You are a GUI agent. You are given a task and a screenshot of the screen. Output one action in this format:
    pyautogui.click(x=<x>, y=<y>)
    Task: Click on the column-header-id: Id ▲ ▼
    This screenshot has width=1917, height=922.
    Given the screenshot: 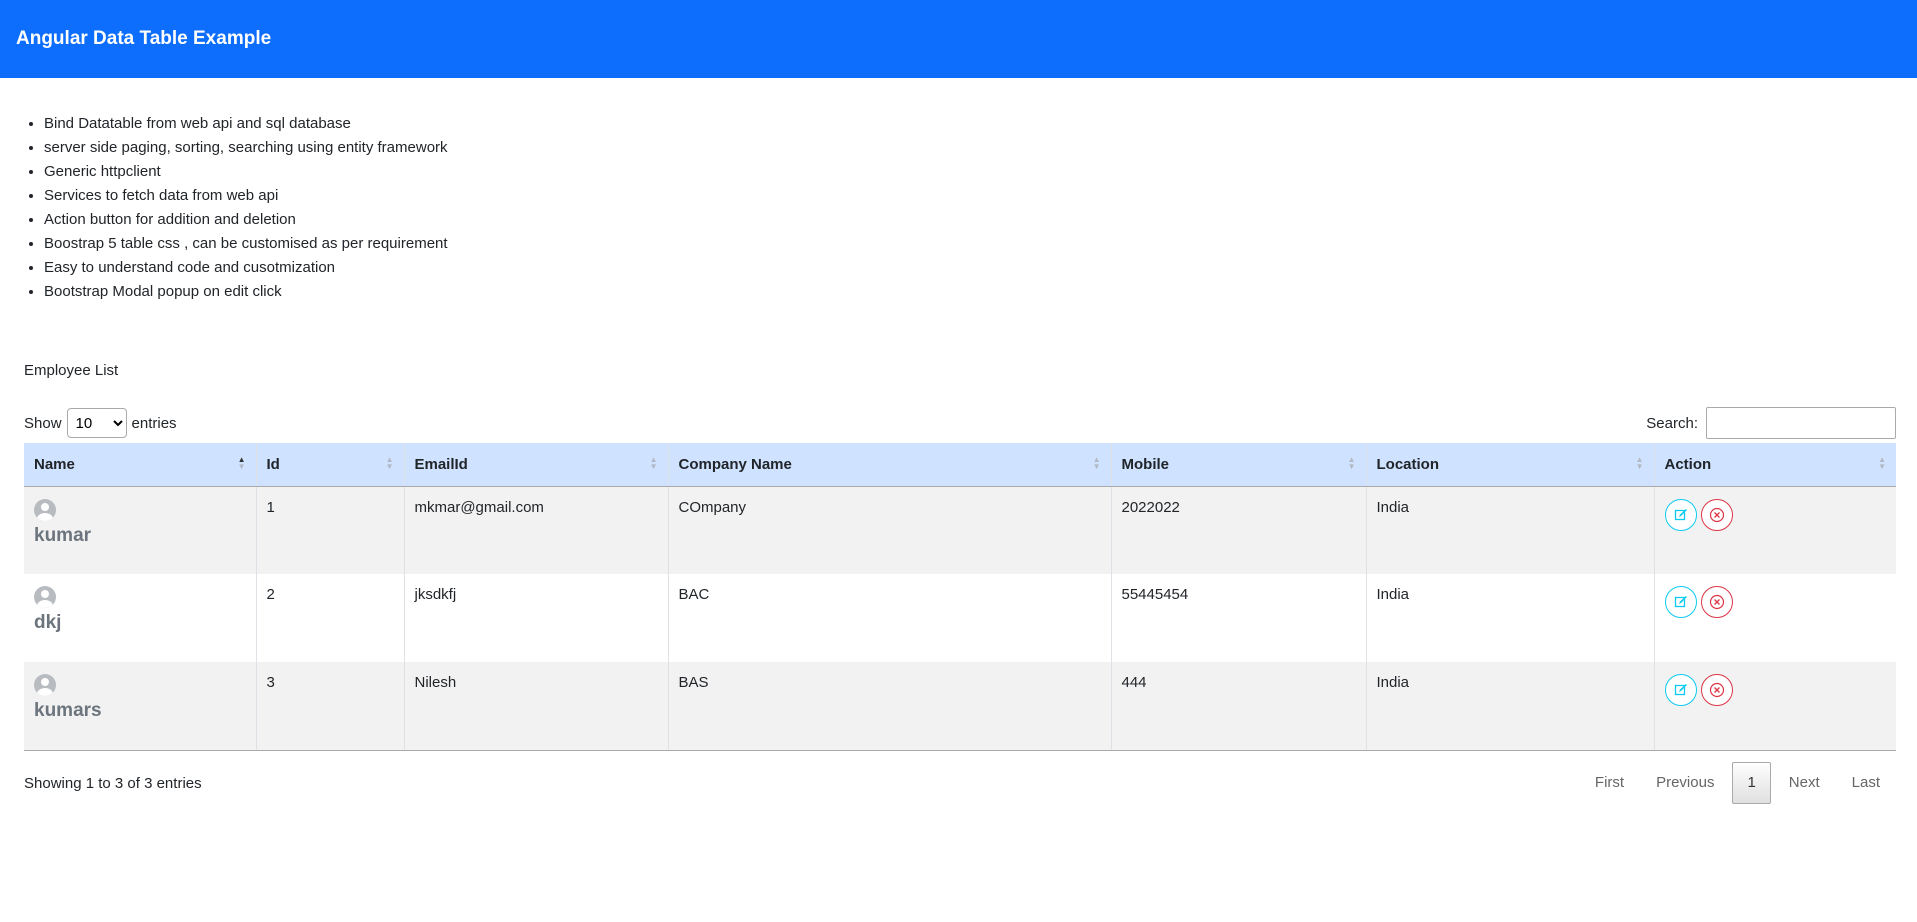 What is the action you would take?
    pyautogui.click(x=330, y=465)
    